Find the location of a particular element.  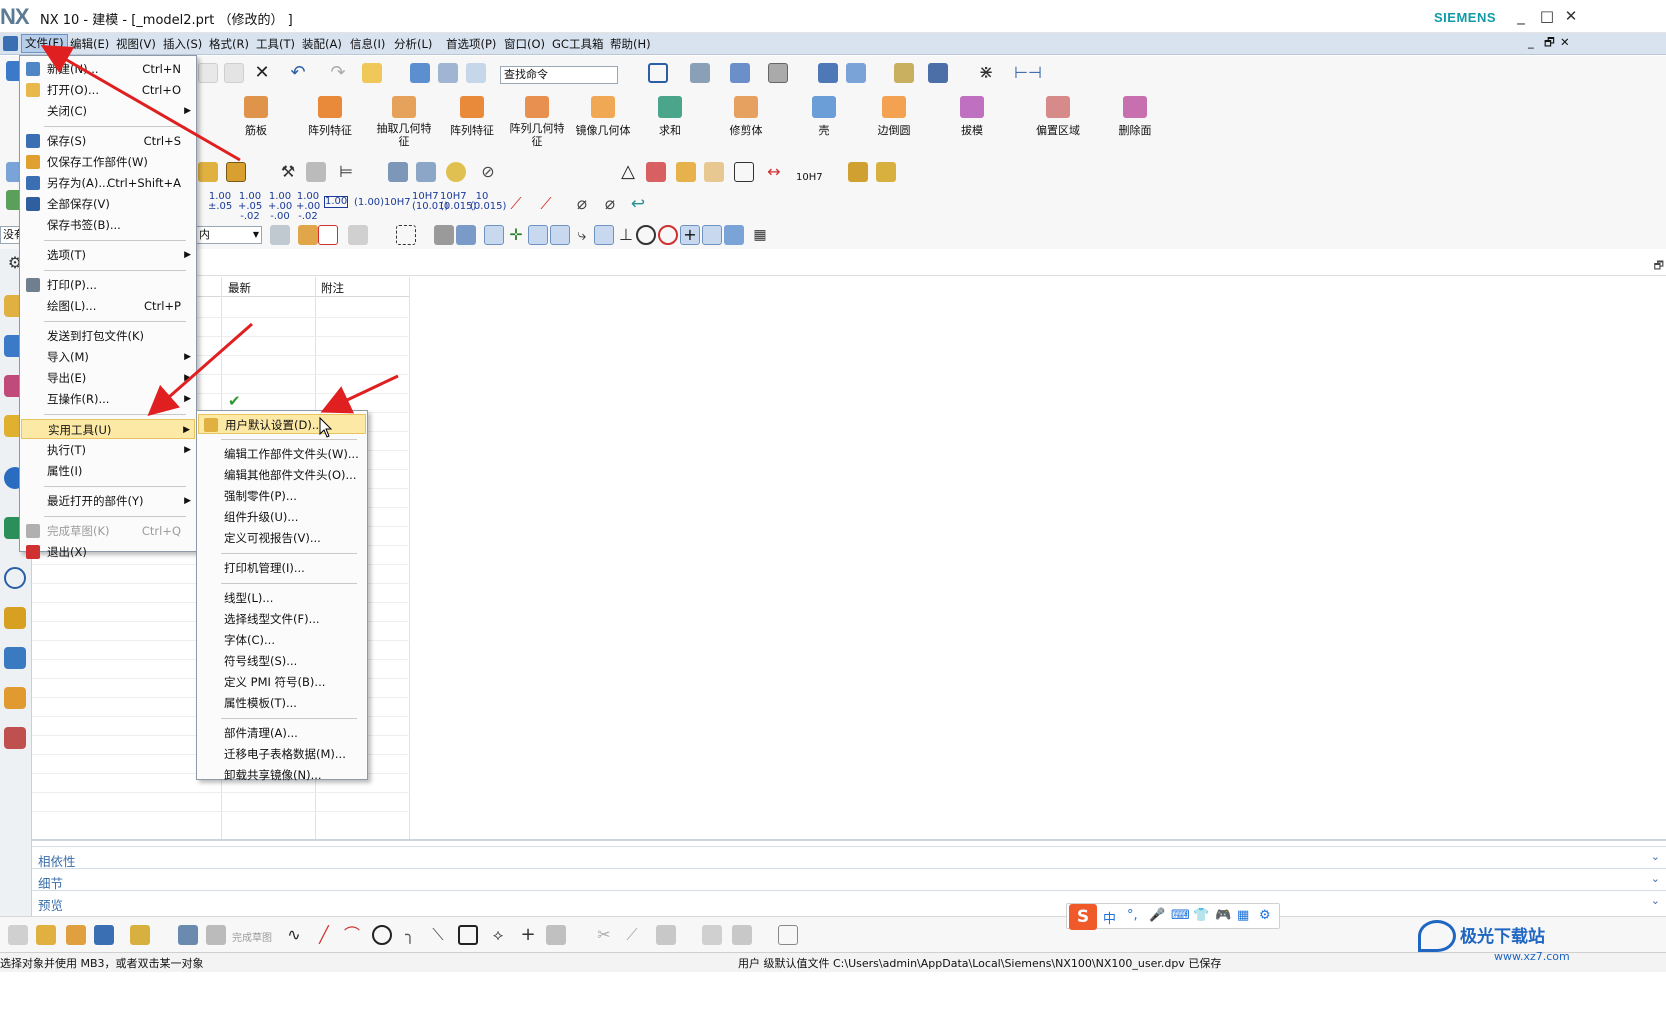

tol-btn-5: 1.00 is located at coordinates (336, 202).